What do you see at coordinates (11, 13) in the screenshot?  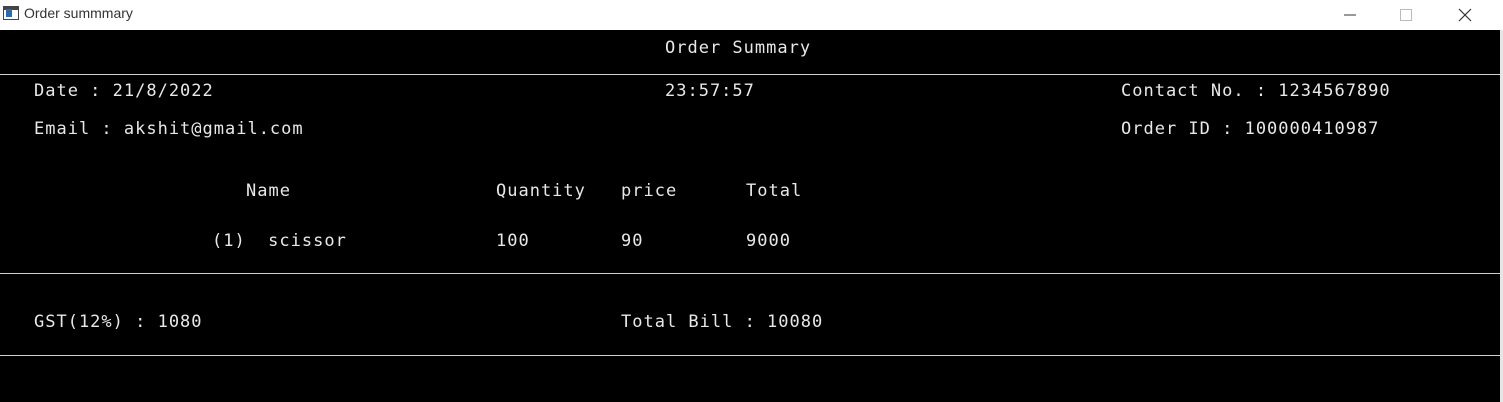 I see `app-icon` at bounding box center [11, 13].